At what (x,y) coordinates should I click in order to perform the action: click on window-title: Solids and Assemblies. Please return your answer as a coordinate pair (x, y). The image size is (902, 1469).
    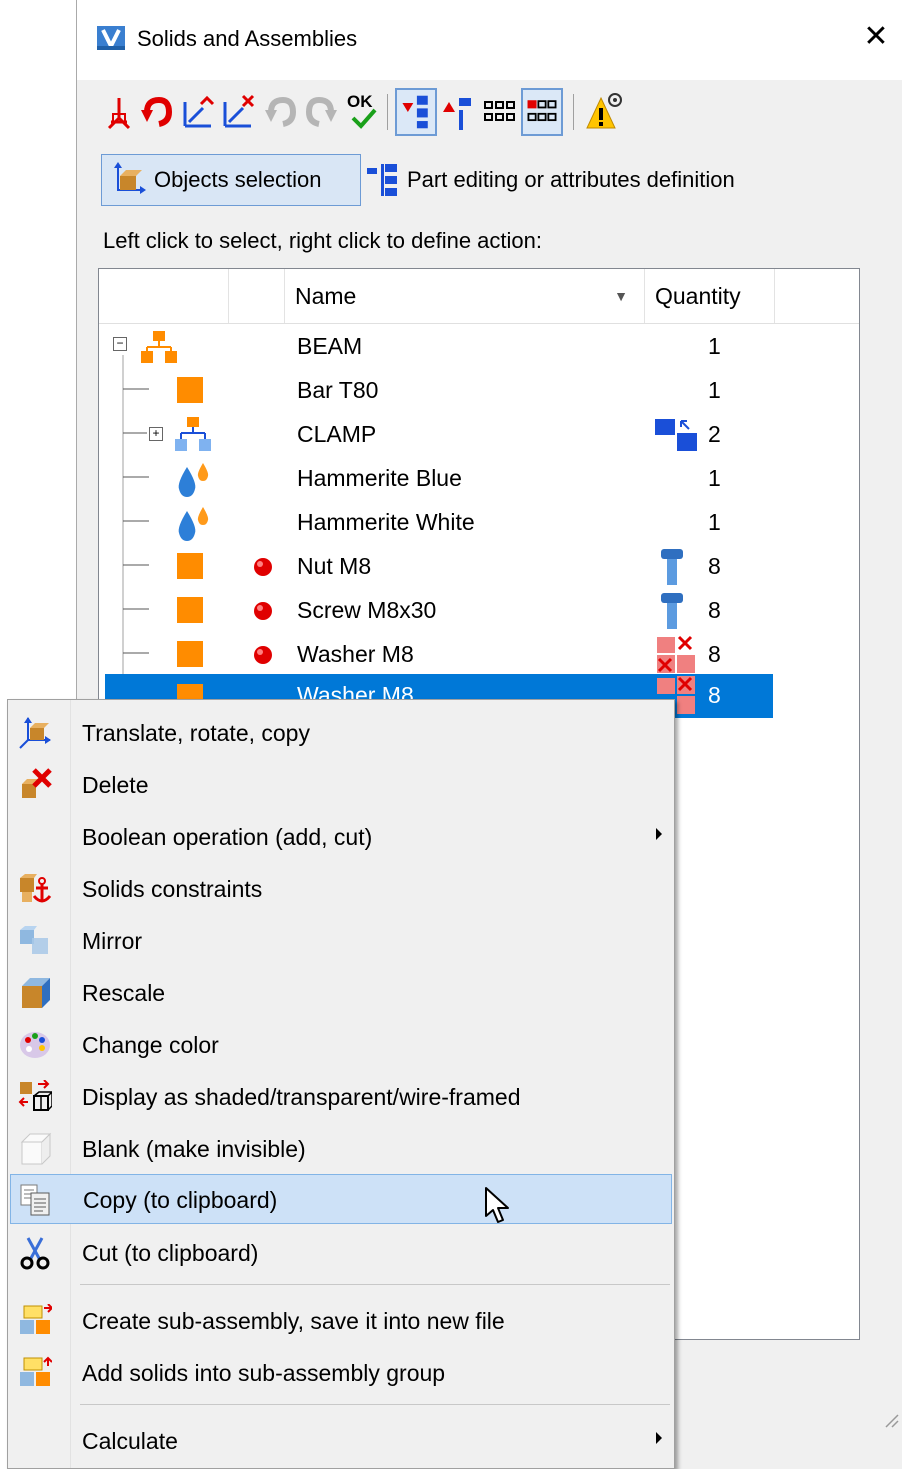
    Looking at the image, I should click on (247, 38).